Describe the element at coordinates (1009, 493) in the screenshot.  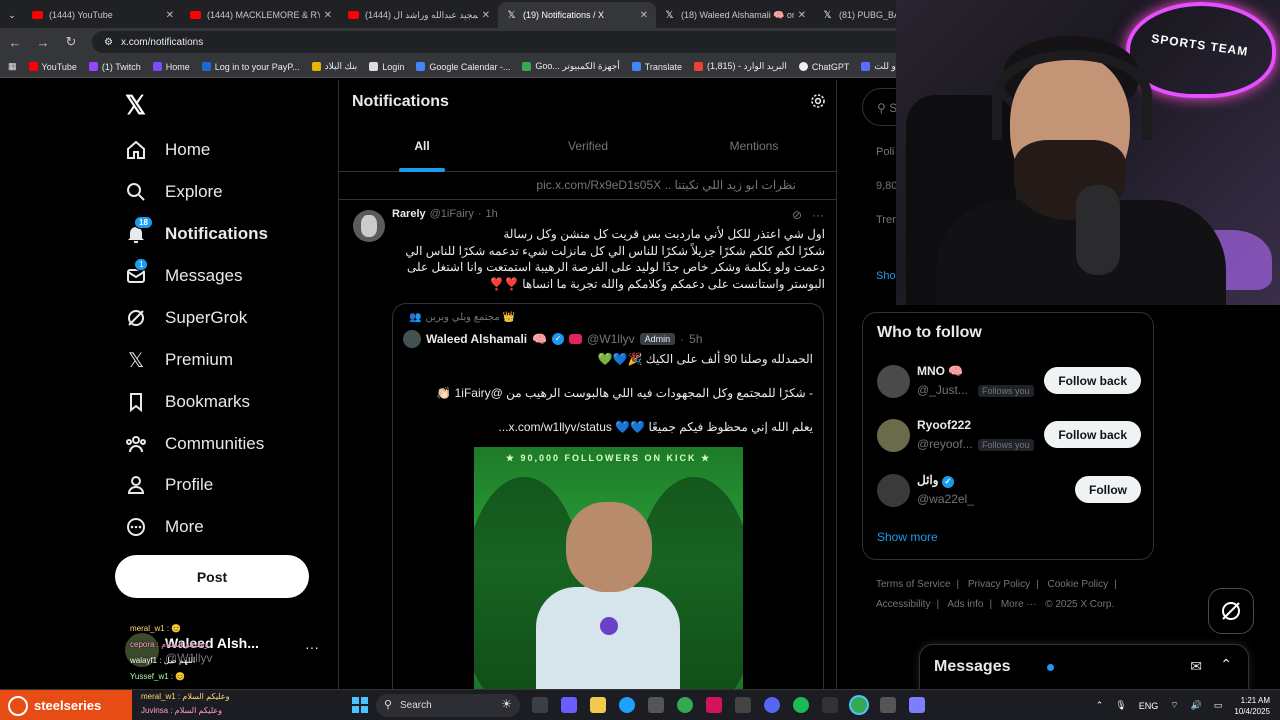
I see `follow-suggestion: وائل ✓ @wa22el_ Follow` at that location.